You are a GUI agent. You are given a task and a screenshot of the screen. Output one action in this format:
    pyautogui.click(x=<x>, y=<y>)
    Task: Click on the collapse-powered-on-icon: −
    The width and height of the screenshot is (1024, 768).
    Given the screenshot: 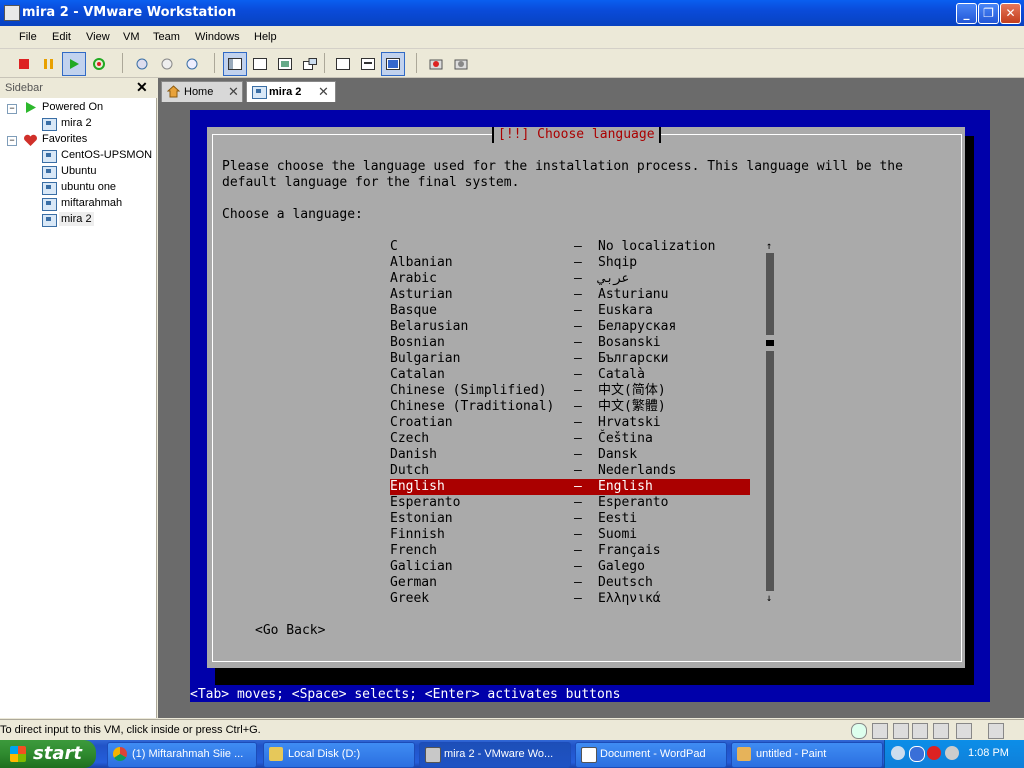 What is the action you would take?
    pyautogui.click(x=12, y=109)
    